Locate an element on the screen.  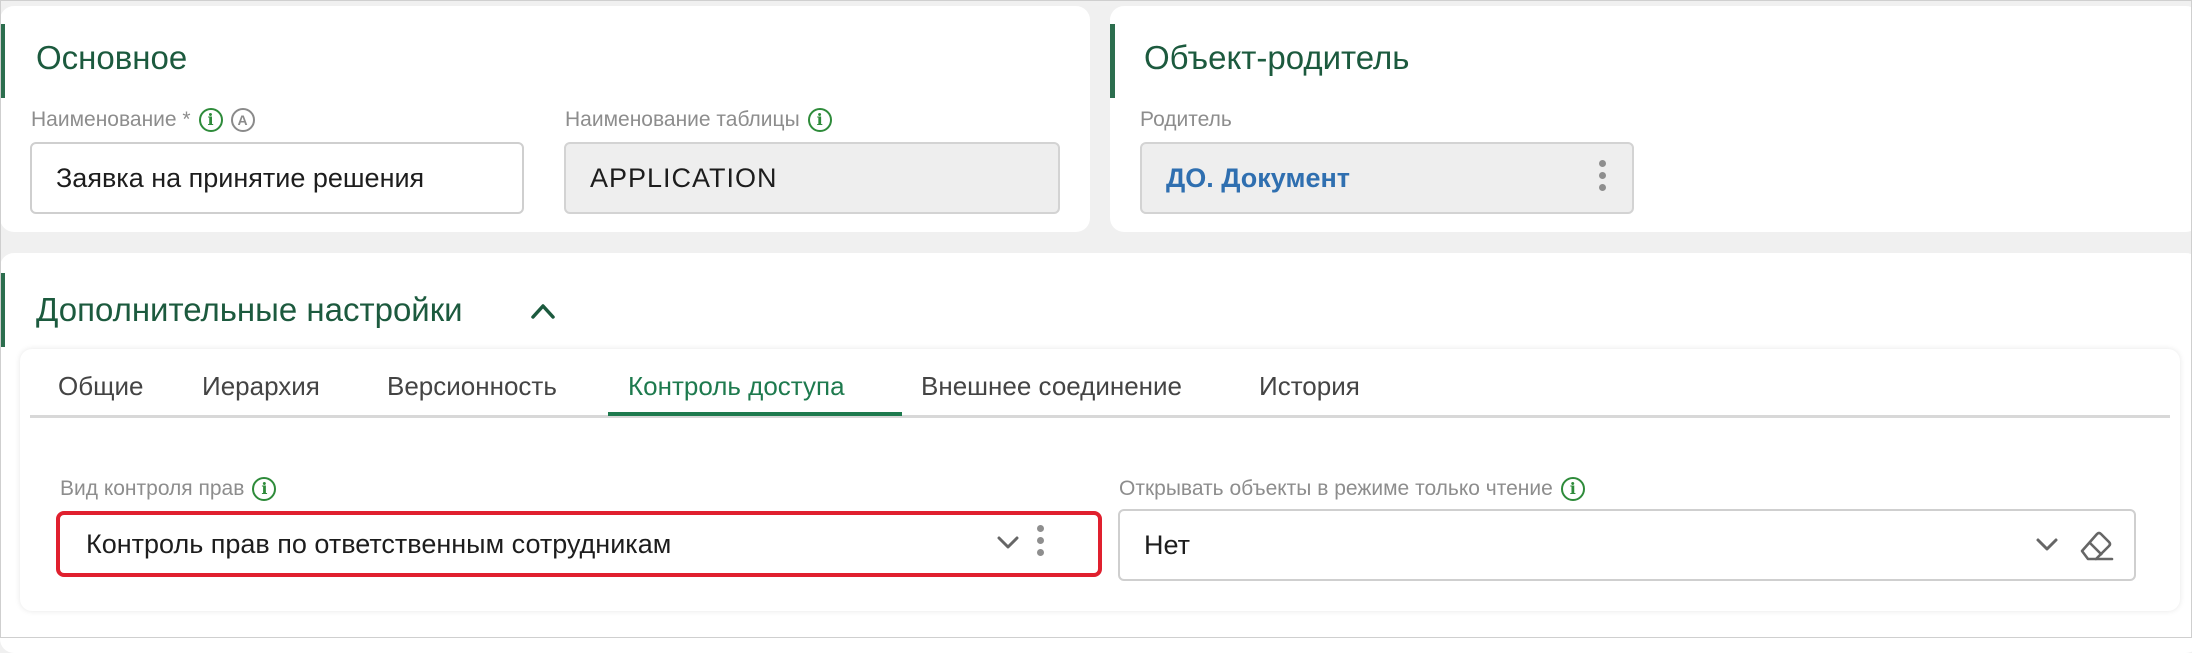
tab-external-connection: Внешнее соединение is located at coordinates (1051, 386).